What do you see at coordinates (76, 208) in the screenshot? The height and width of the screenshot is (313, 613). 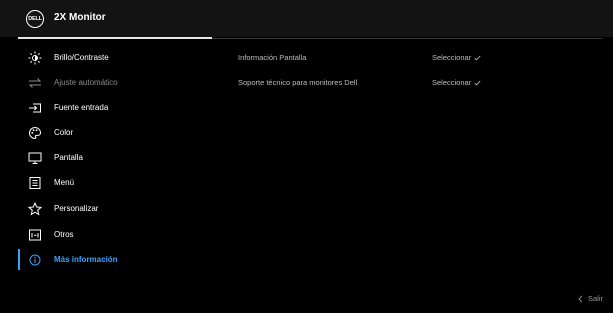 I see `menu-item-label: Personalizar` at bounding box center [76, 208].